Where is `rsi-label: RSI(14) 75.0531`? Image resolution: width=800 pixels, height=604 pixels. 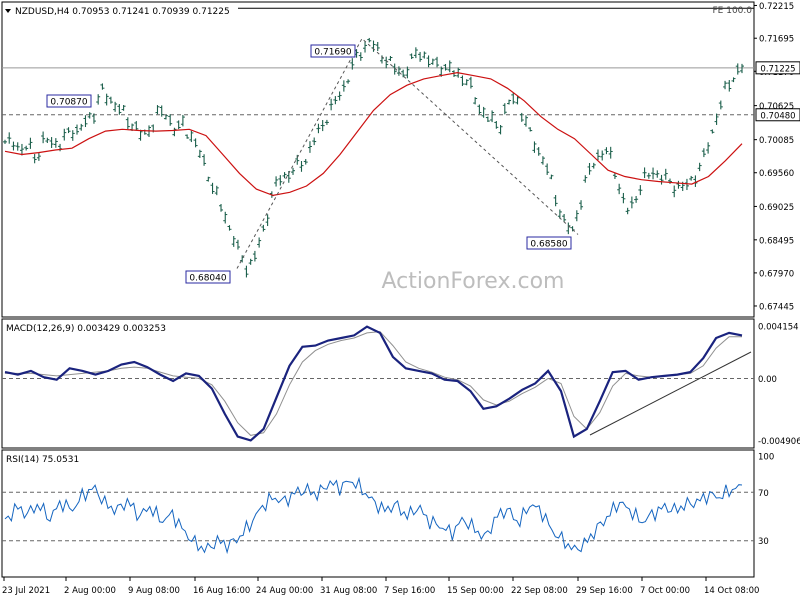
rsi-label: RSI(14) 75.0531 is located at coordinates (42, 460).